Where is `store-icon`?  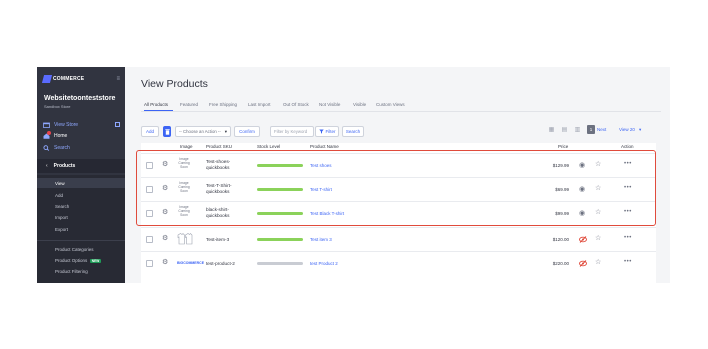 store-icon is located at coordinates (46, 125).